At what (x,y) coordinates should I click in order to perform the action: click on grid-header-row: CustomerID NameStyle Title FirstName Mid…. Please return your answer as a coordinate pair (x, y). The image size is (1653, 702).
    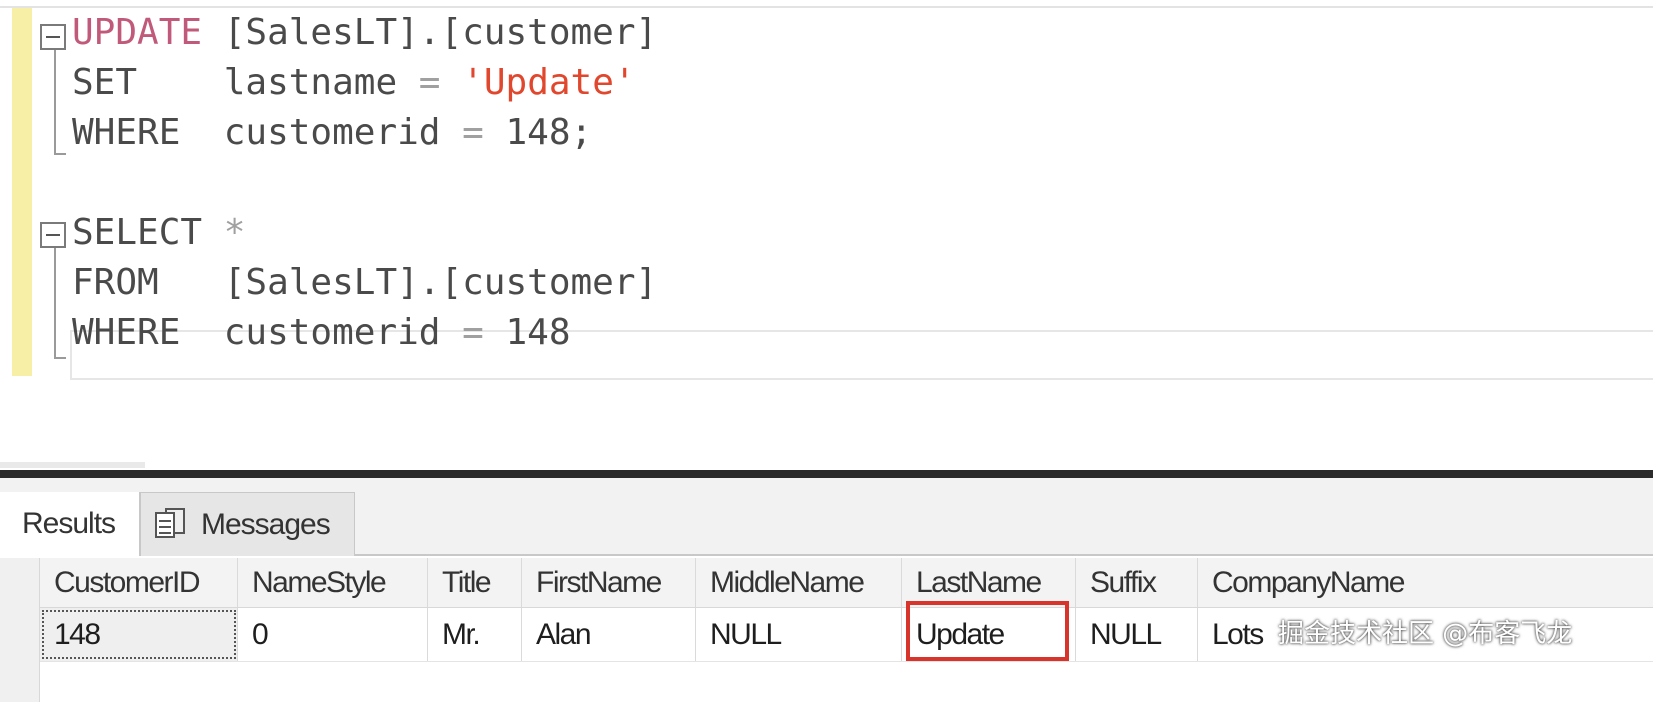
    Looking at the image, I should click on (846, 583).